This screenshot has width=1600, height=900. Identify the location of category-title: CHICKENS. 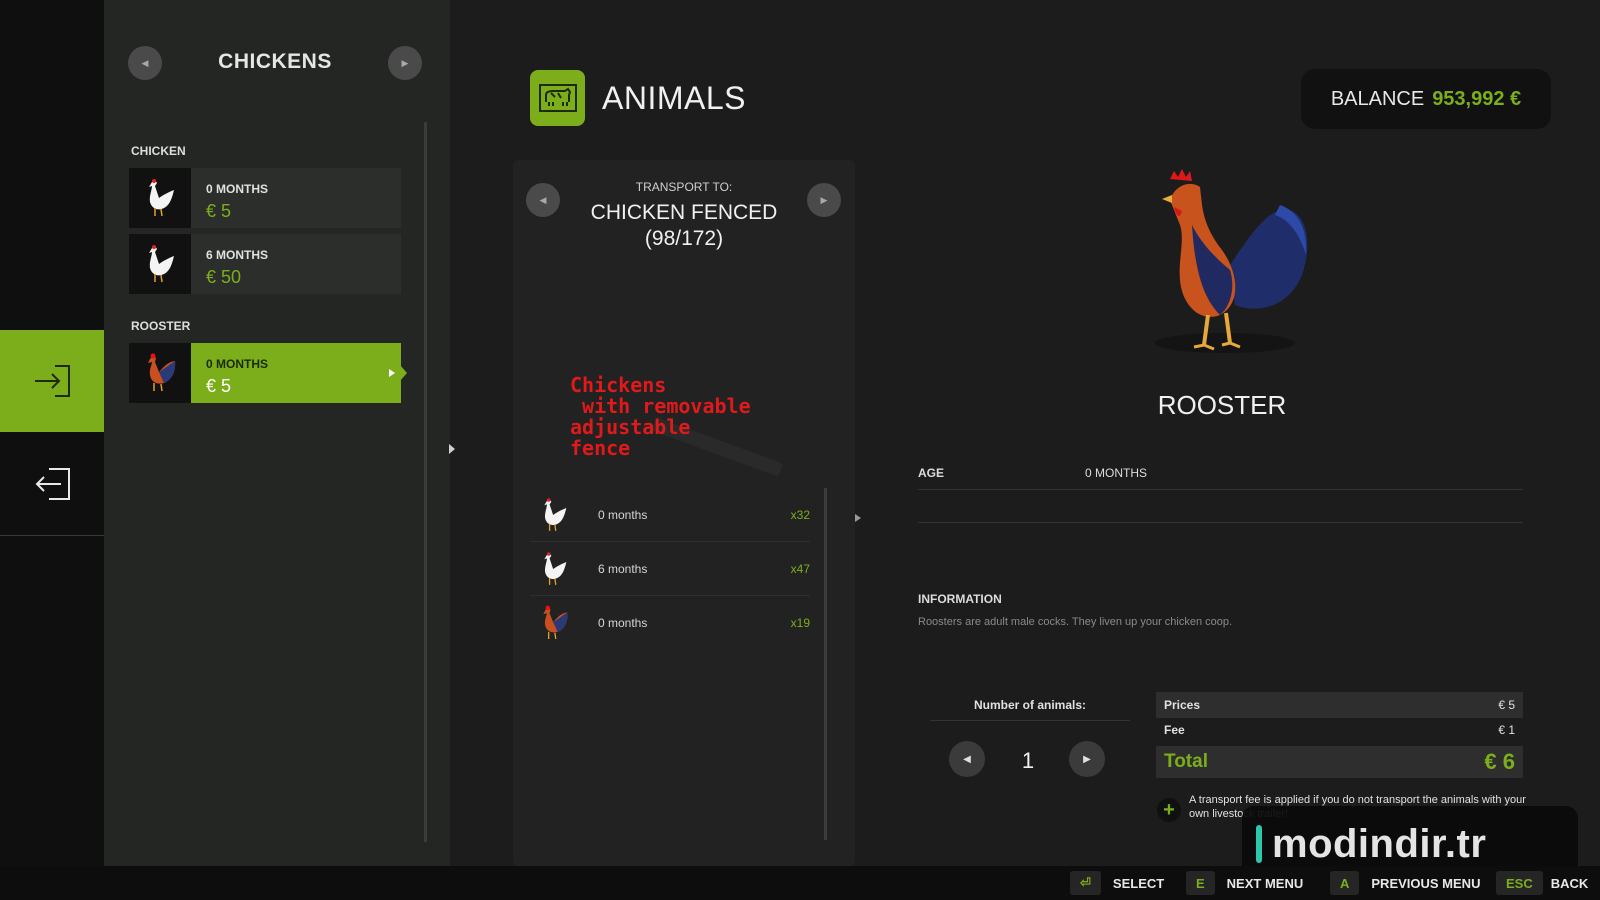
(275, 61).